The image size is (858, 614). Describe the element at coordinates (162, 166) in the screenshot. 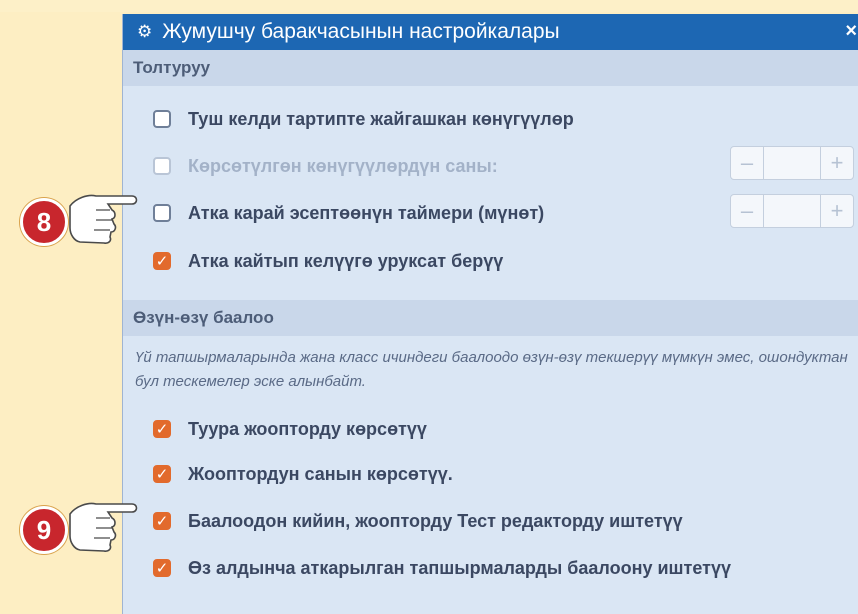

I see `checkbox-shown-count` at that location.